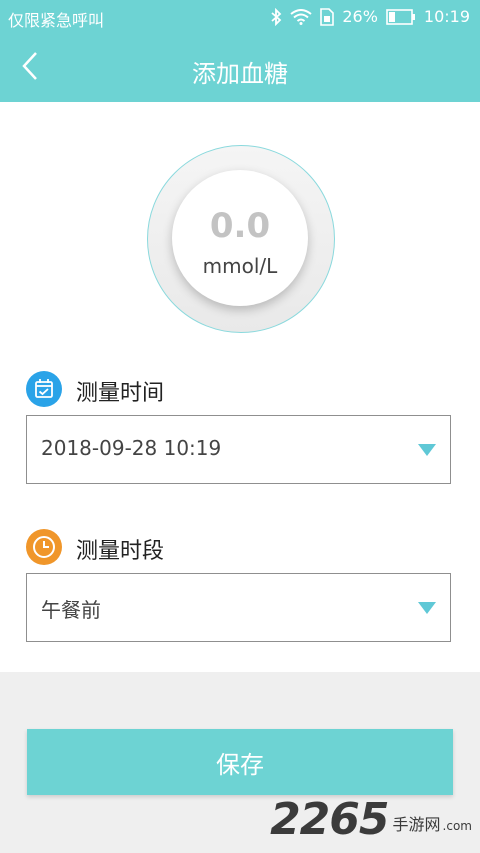 This screenshot has height=853, width=480. What do you see at coordinates (416, 824) in the screenshot?
I see `watermark-site-name: 手游网` at bounding box center [416, 824].